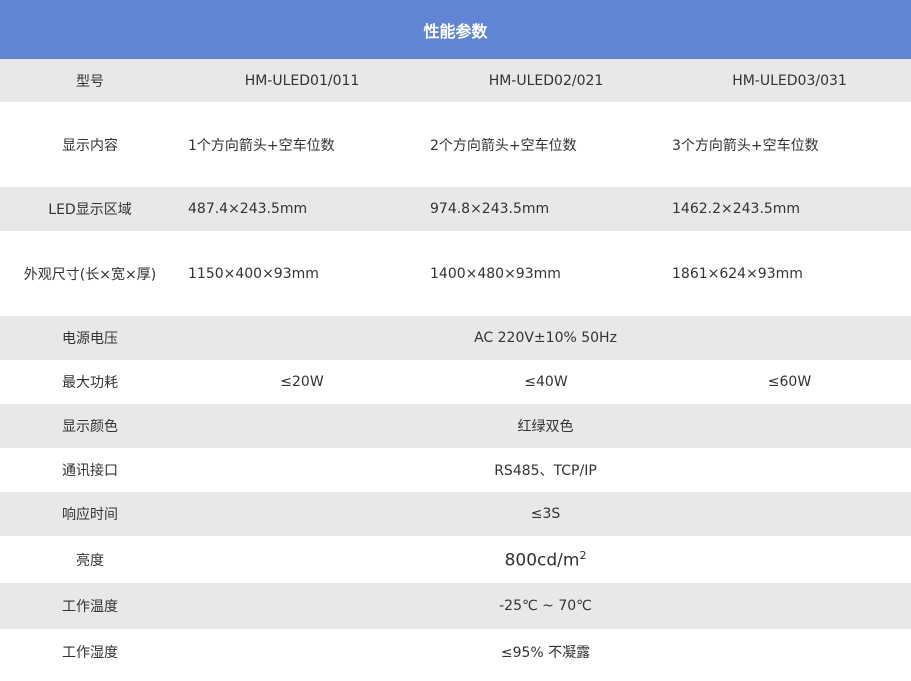  What do you see at coordinates (789, 382) in the screenshot?
I see `power-3: ≤60W` at bounding box center [789, 382].